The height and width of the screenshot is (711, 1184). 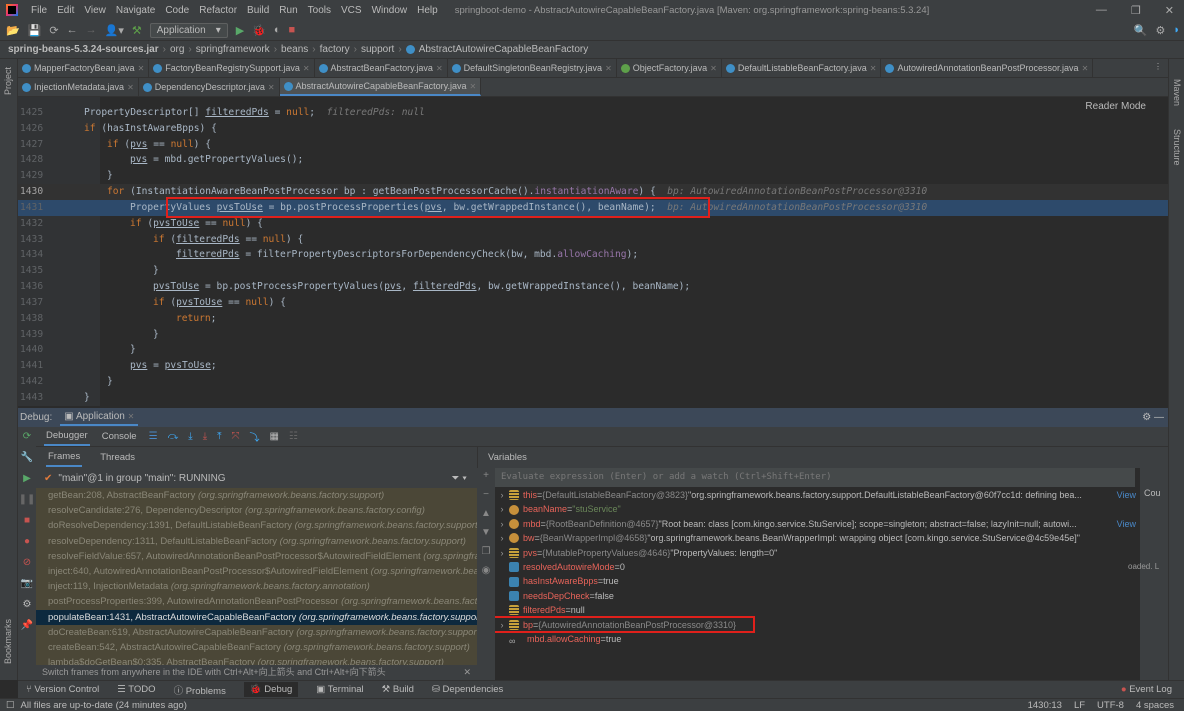 I want to click on line-number: 1439, so click(x=33, y=335).